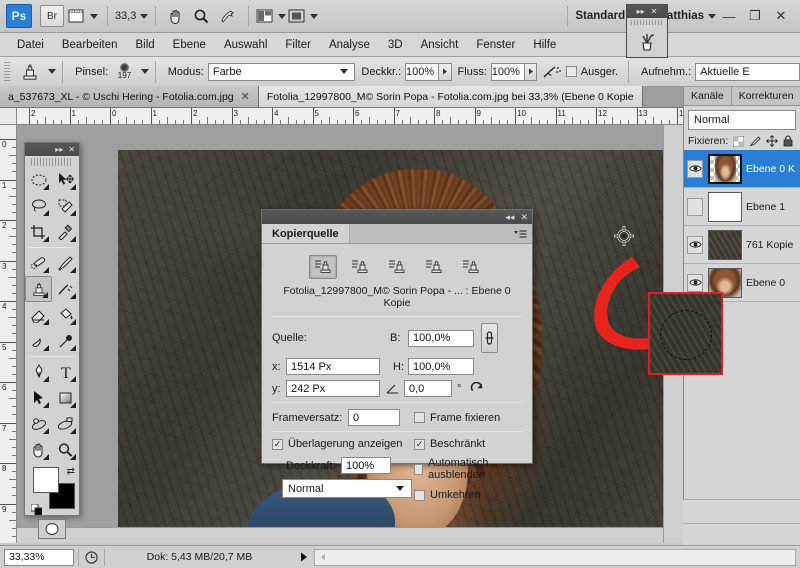 The width and height of the screenshot is (800, 568). What do you see at coordinates (144, 16) in the screenshot?
I see `appbar-zoom-chevron-icon` at bounding box center [144, 16].